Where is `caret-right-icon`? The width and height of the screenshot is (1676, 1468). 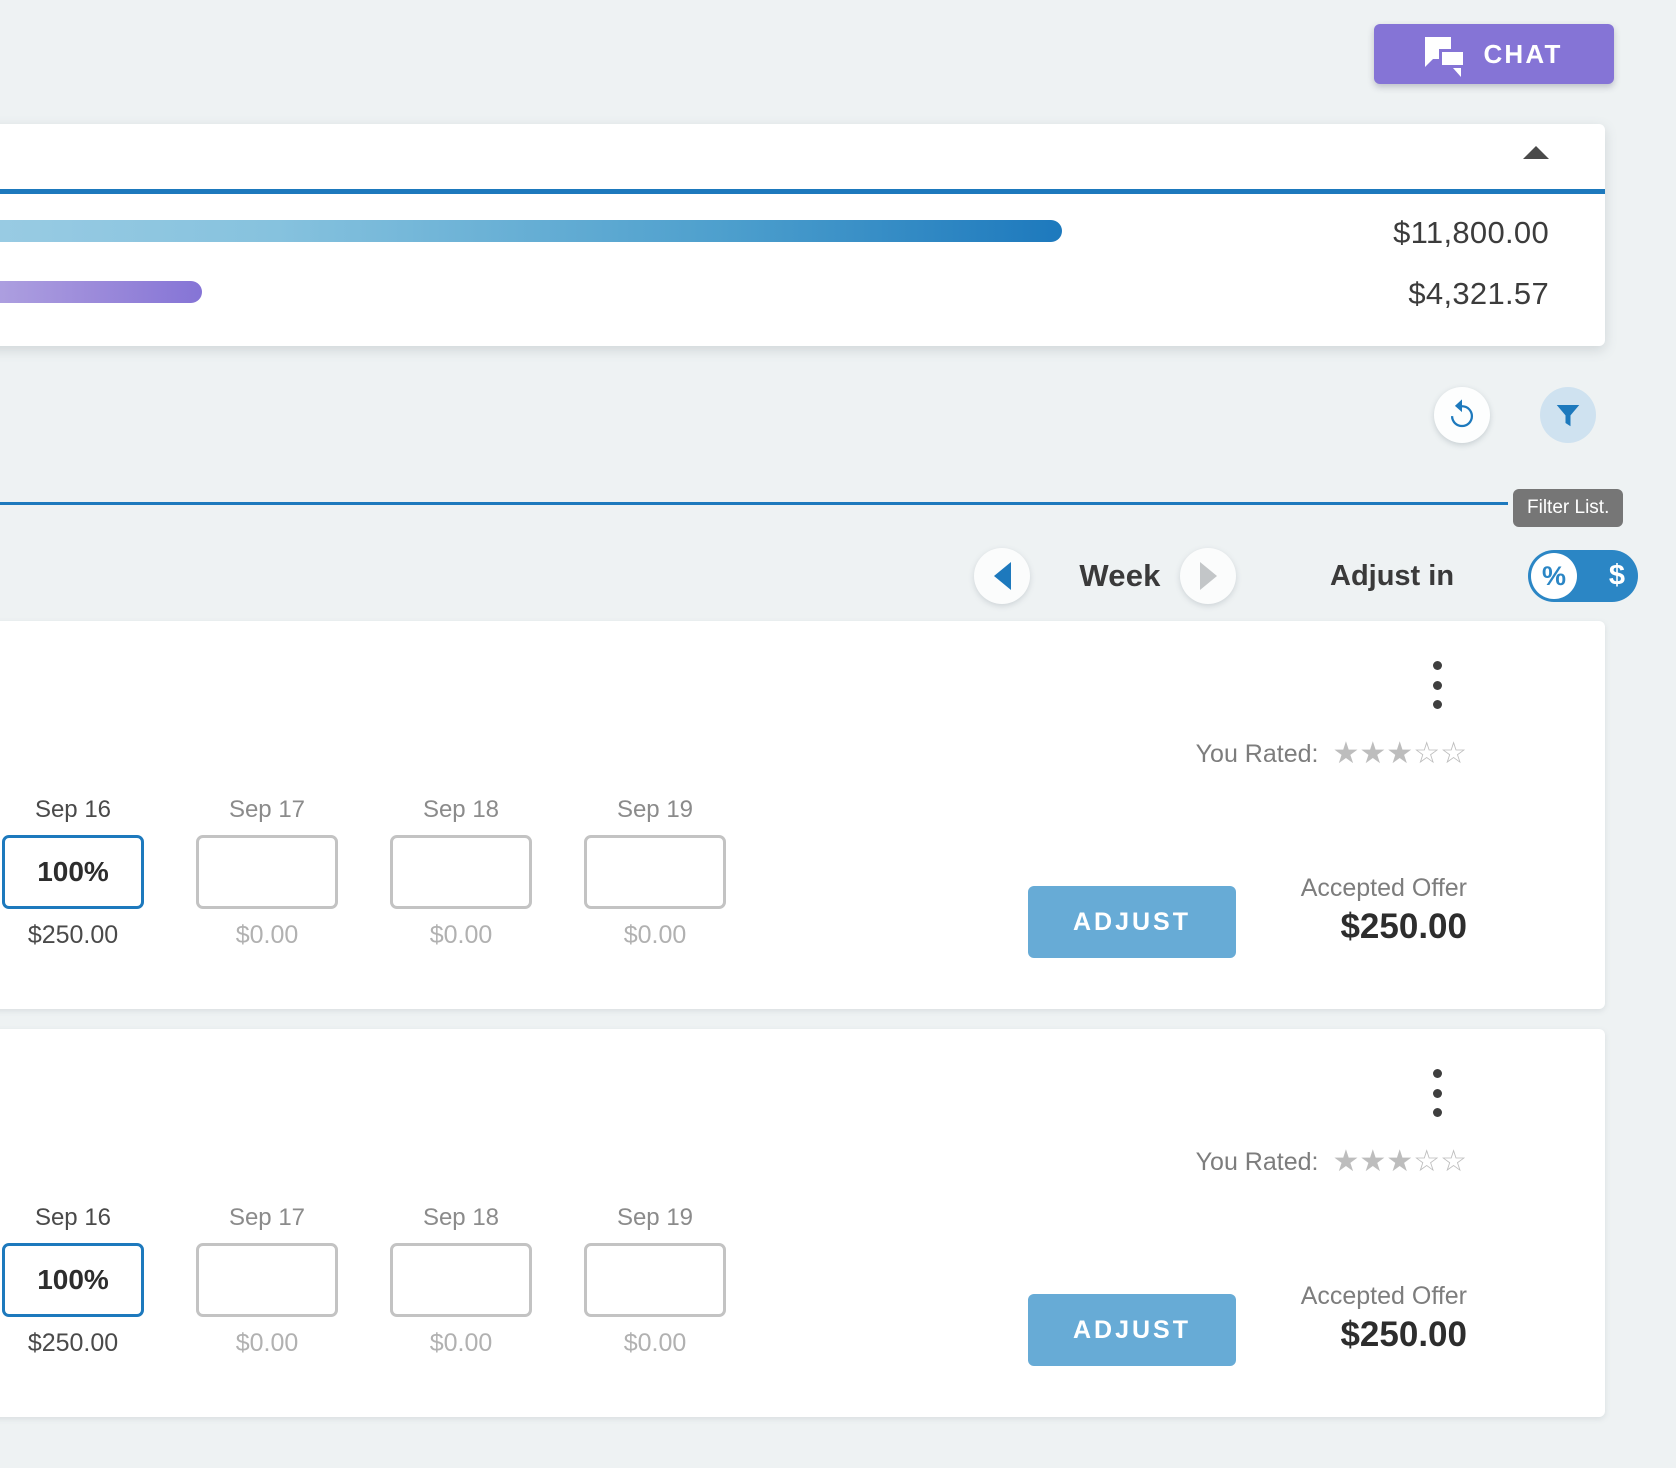
caret-right-icon is located at coordinates (1208, 576).